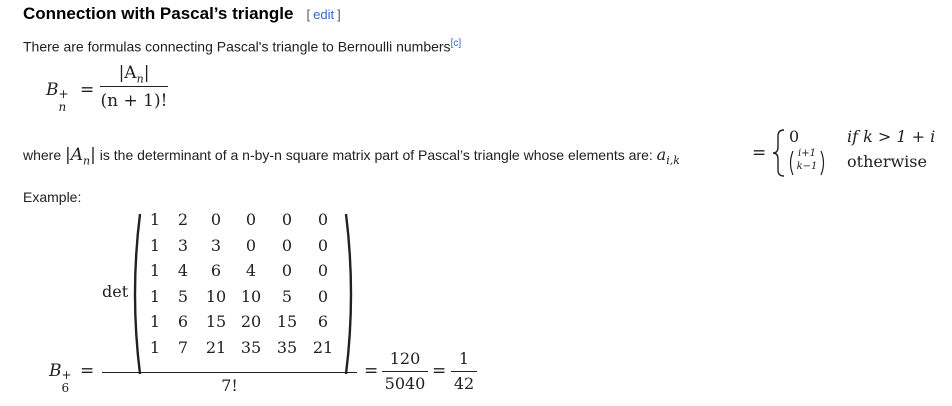 This screenshot has height=406, width=952. What do you see at coordinates (44, 155) in the screenshot?
I see `definition-prefix: where` at bounding box center [44, 155].